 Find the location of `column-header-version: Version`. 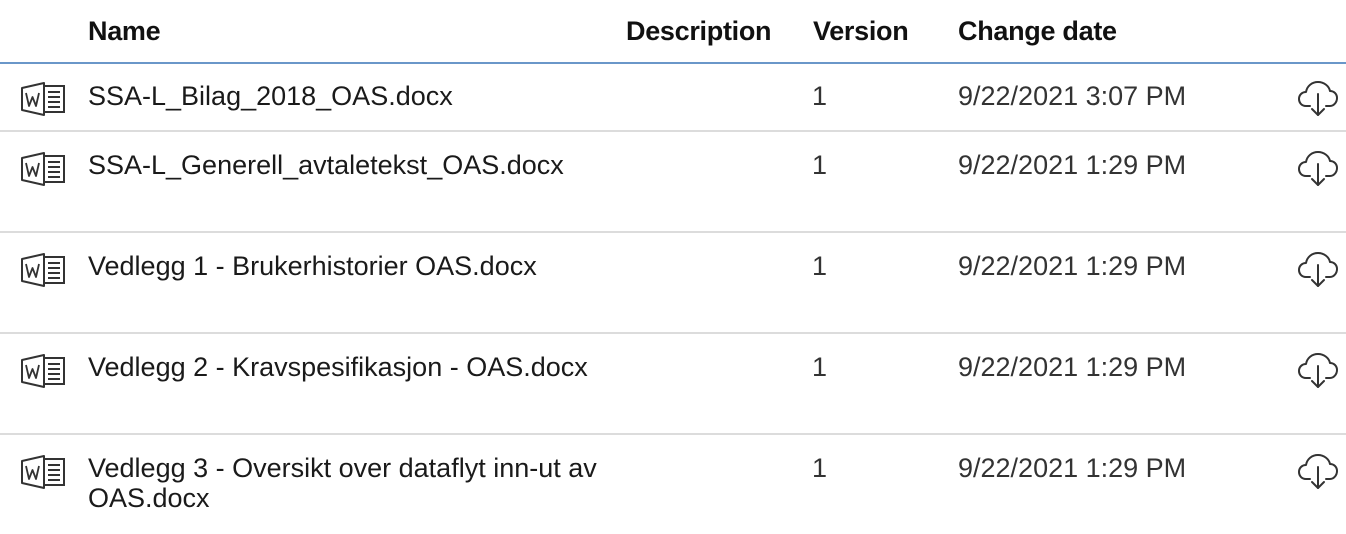

column-header-version: Version is located at coordinates (861, 31).